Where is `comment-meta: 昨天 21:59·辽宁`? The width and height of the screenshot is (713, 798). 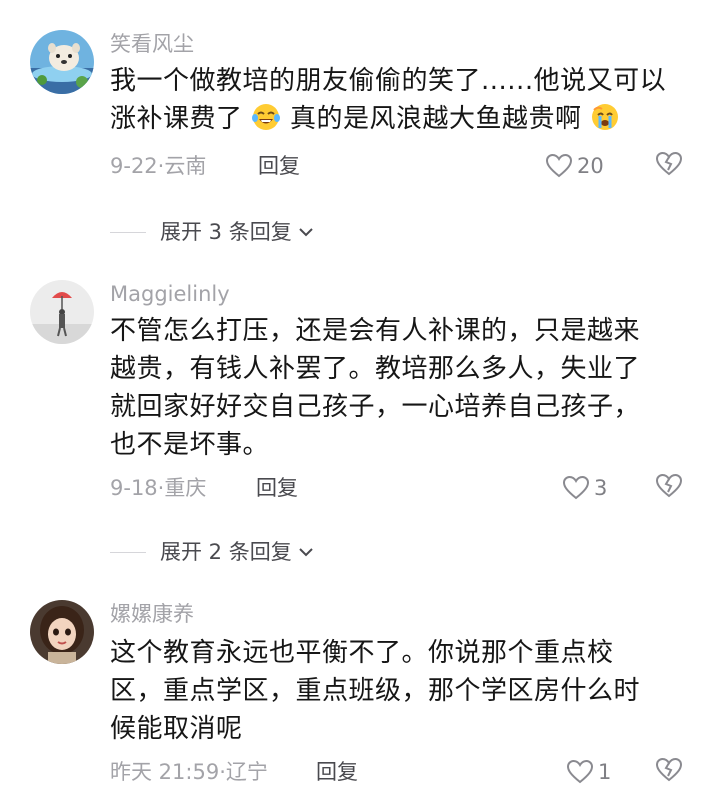
comment-meta: 昨天 21:59·辽宁 is located at coordinates (189, 772).